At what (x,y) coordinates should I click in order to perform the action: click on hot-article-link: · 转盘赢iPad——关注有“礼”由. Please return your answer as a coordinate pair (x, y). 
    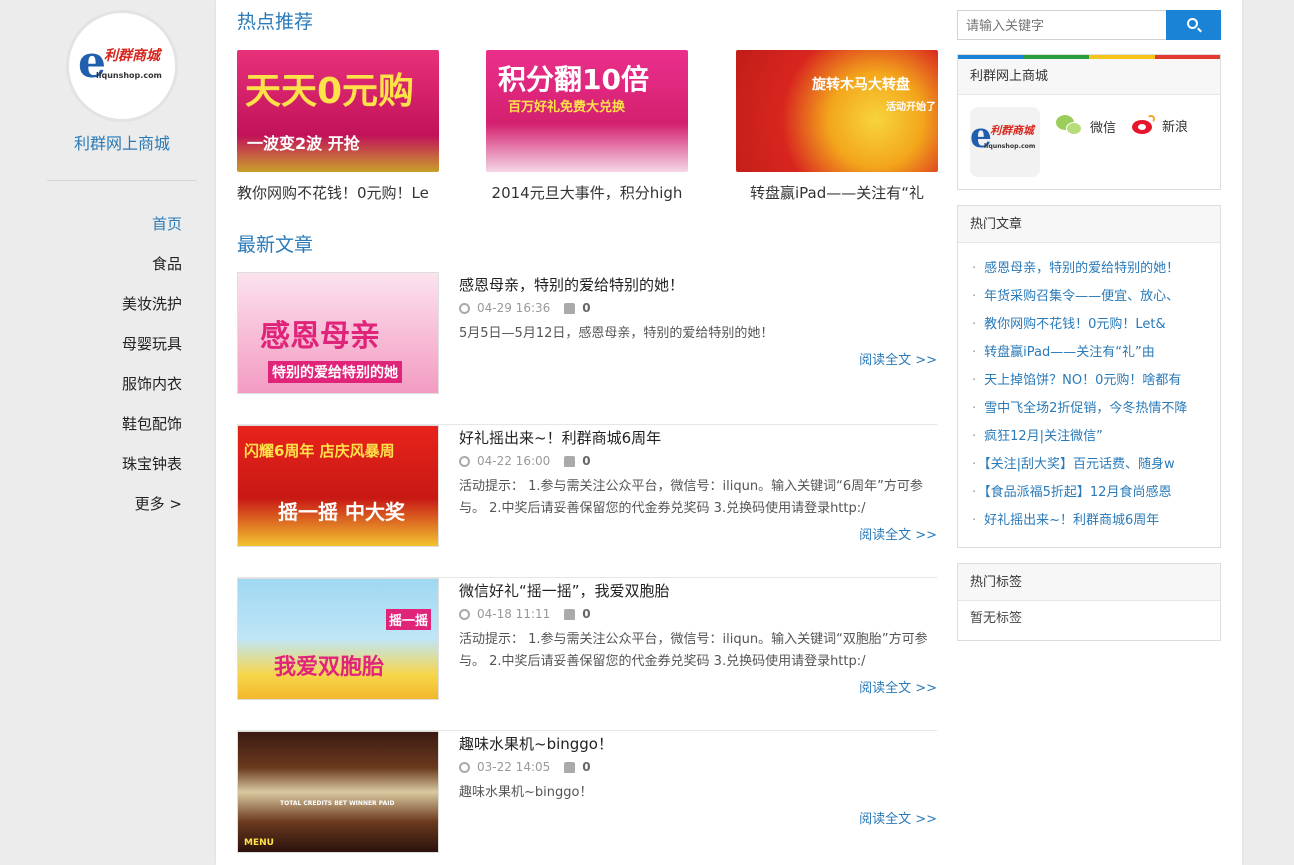
    Looking at the image, I should click on (1090, 353).